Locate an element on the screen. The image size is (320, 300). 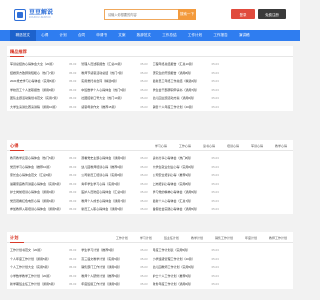
article-title-link: 幼儿园主题活动方案（通用6篇） is located at coordinates (175, 98).